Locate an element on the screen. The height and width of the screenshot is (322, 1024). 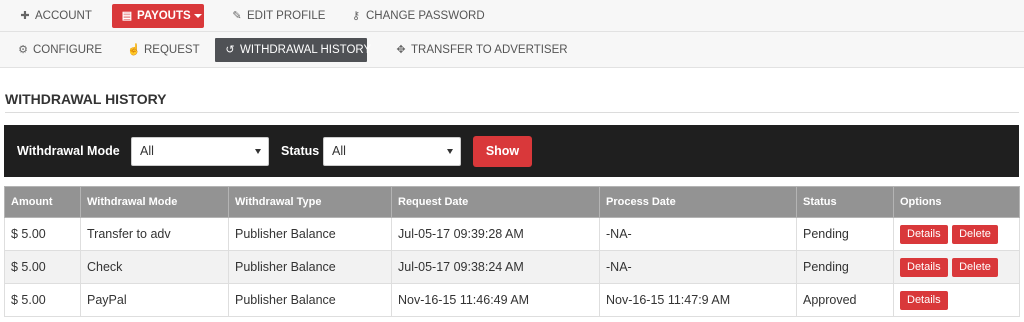
status-select: All is located at coordinates (392, 151).